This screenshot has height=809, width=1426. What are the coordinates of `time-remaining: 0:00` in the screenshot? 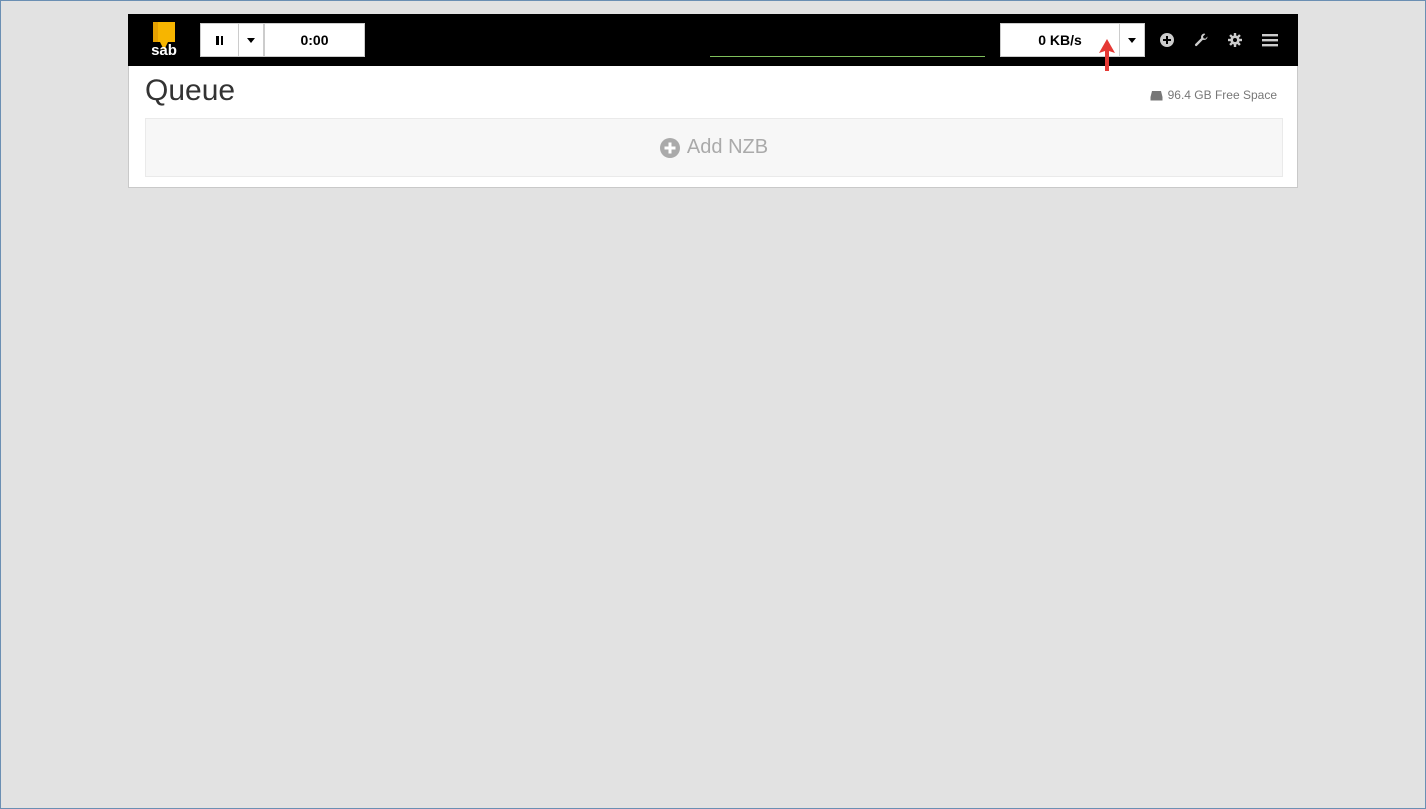 It's located at (314, 40).